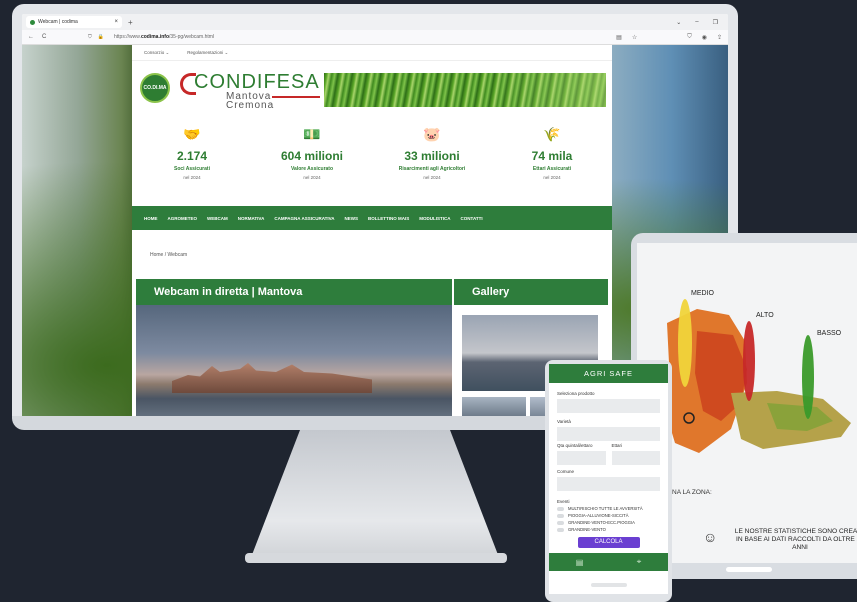 The image size is (857, 602). What do you see at coordinates (608, 406) in the screenshot?
I see `prodotto-select` at bounding box center [608, 406].